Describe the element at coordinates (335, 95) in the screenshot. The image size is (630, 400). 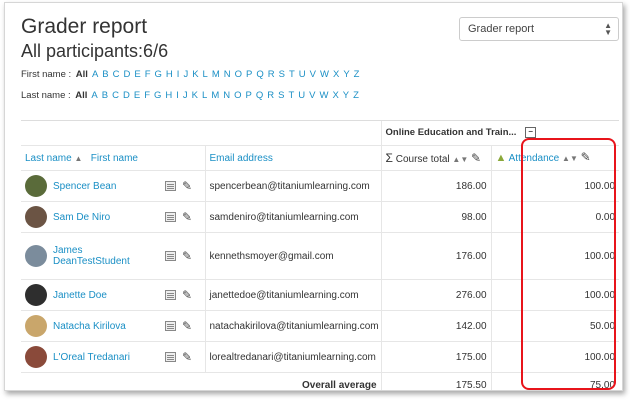
I see `last-name-filter-x: X` at that location.